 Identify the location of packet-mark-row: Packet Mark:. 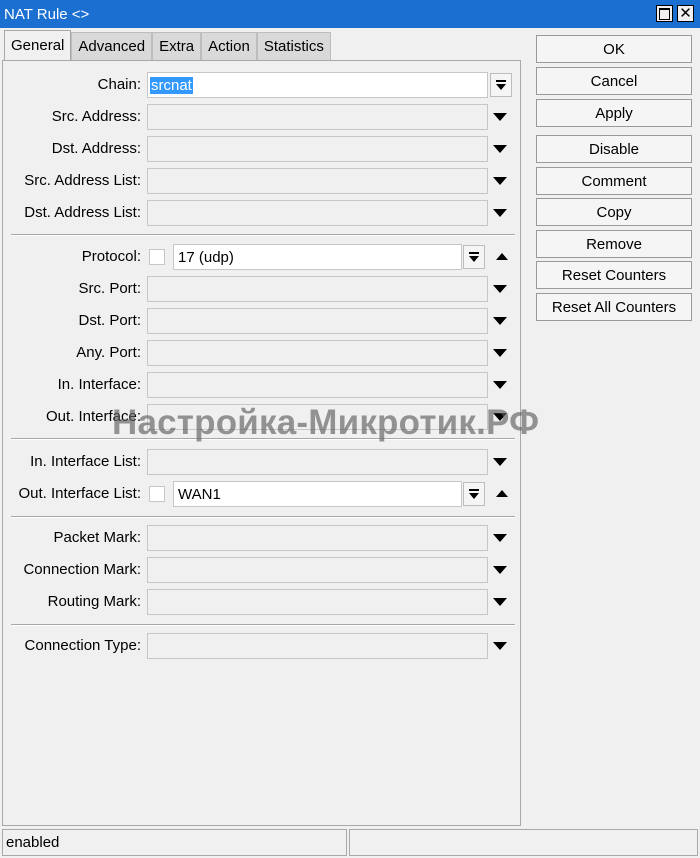
(262, 538).